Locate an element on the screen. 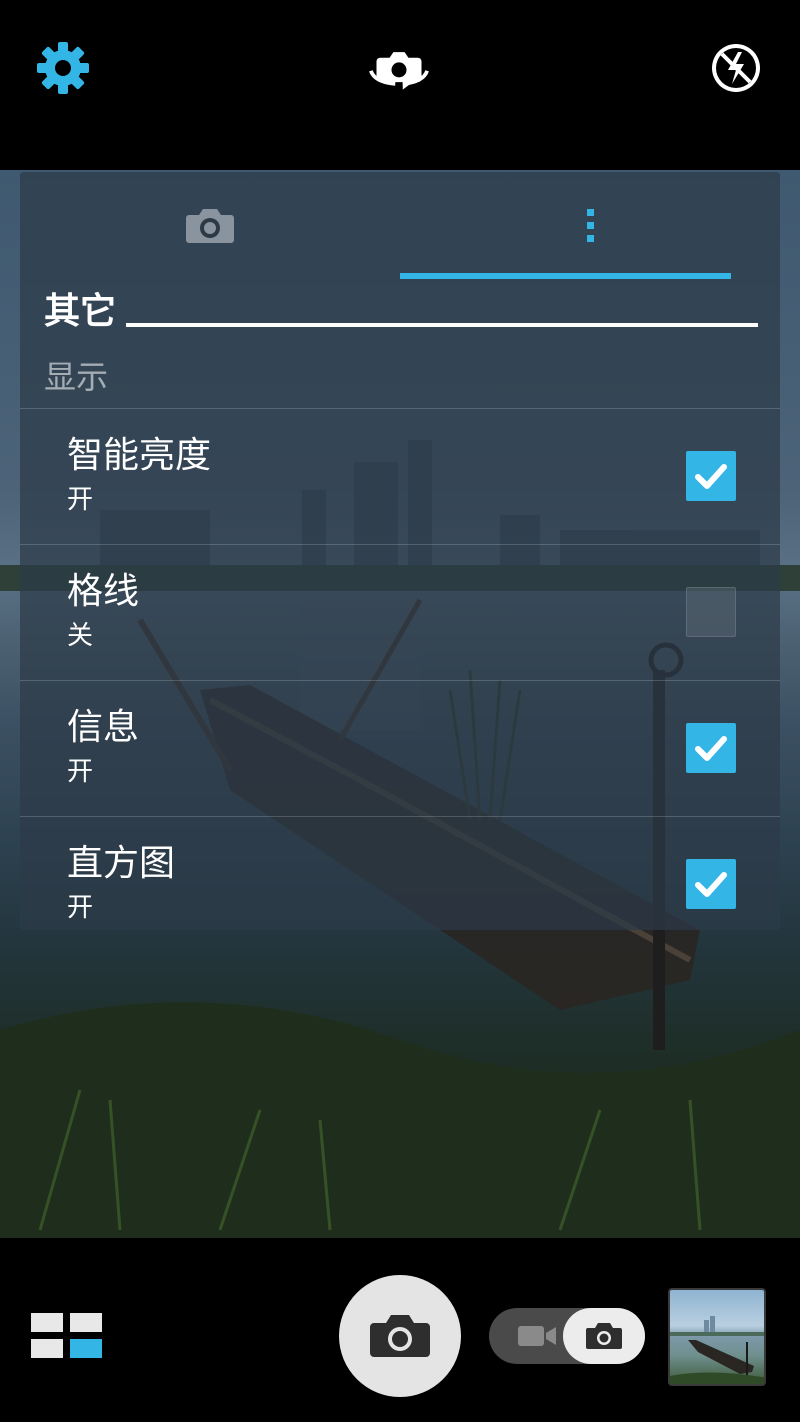 The height and width of the screenshot is (1422, 800). setting-title: 智能亮度 is located at coordinates (139, 455).